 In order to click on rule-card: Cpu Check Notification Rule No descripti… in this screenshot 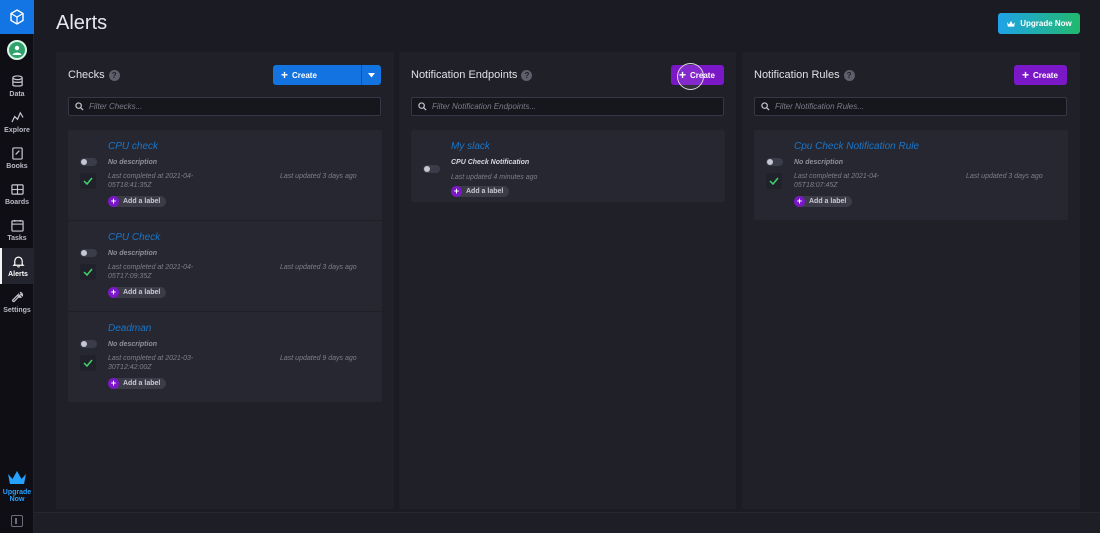, I will do `click(911, 175)`.